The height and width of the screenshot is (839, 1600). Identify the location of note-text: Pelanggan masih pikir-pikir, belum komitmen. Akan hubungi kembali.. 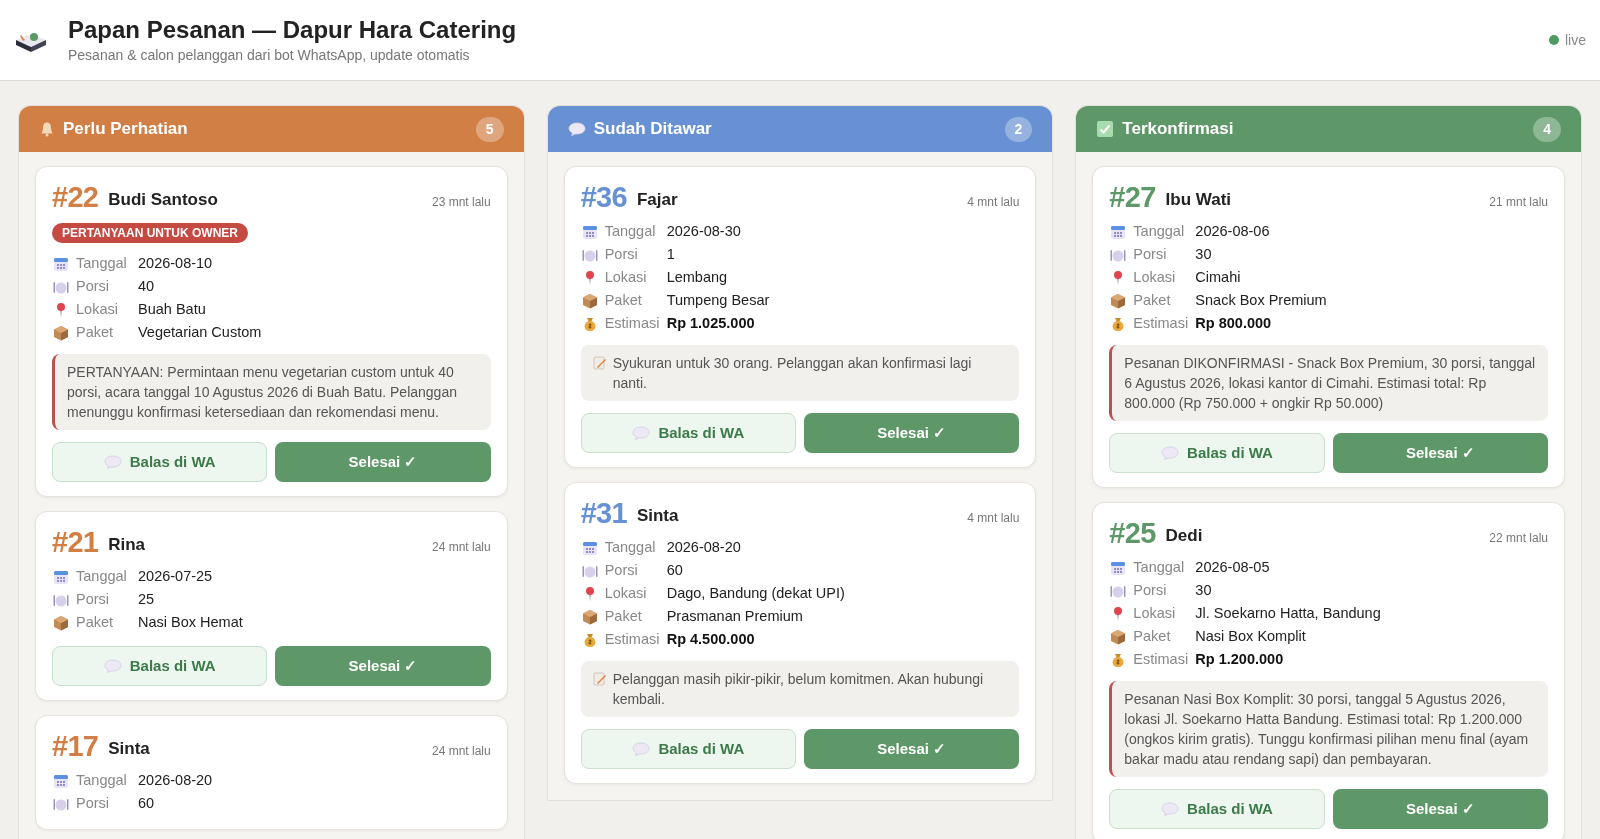
(798, 689).